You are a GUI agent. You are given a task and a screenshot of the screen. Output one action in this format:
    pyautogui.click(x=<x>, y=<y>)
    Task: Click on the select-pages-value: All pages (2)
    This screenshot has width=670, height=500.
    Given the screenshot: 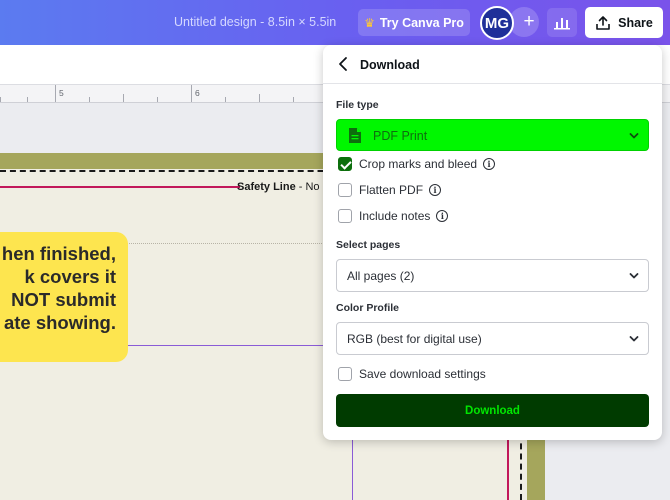 What is the action you would take?
    pyautogui.click(x=381, y=276)
    